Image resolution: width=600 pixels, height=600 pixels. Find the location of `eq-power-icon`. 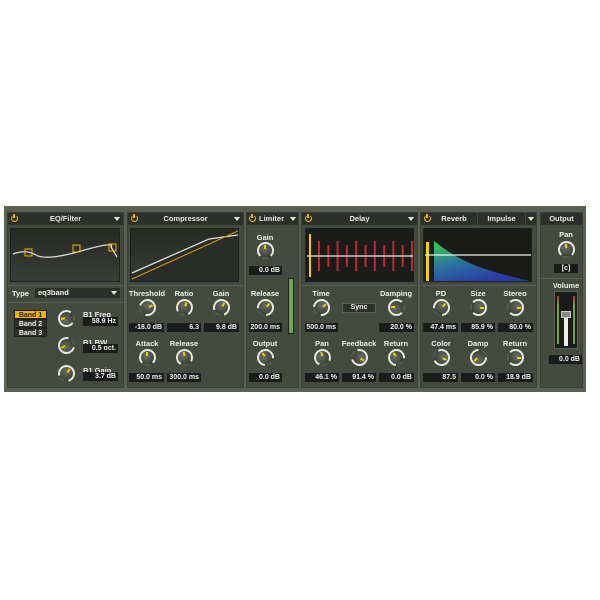

eq-power-icon is located at coordinates (14, 217).